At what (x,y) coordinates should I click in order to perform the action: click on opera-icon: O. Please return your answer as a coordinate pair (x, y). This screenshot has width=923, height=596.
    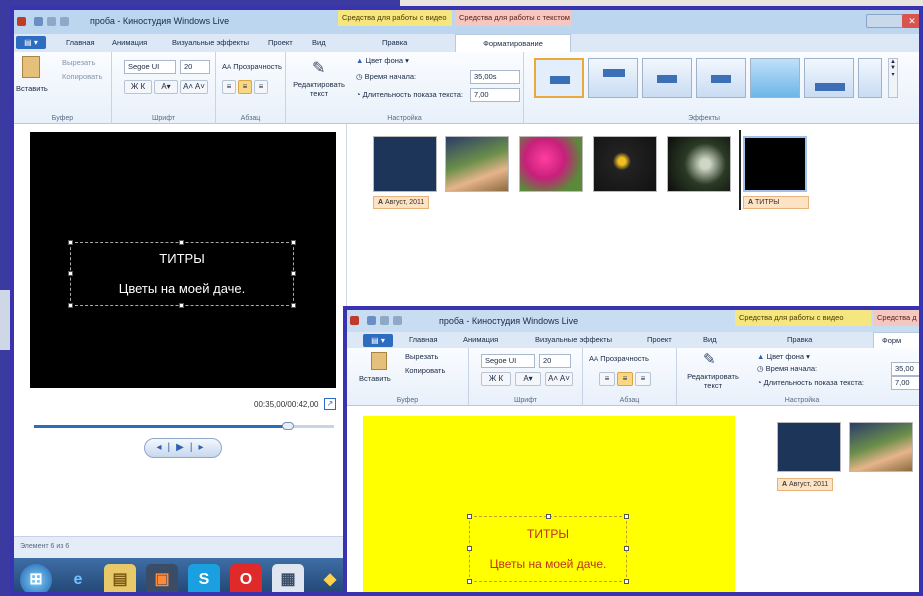
    Looking at the image, I should click on (246, 578).